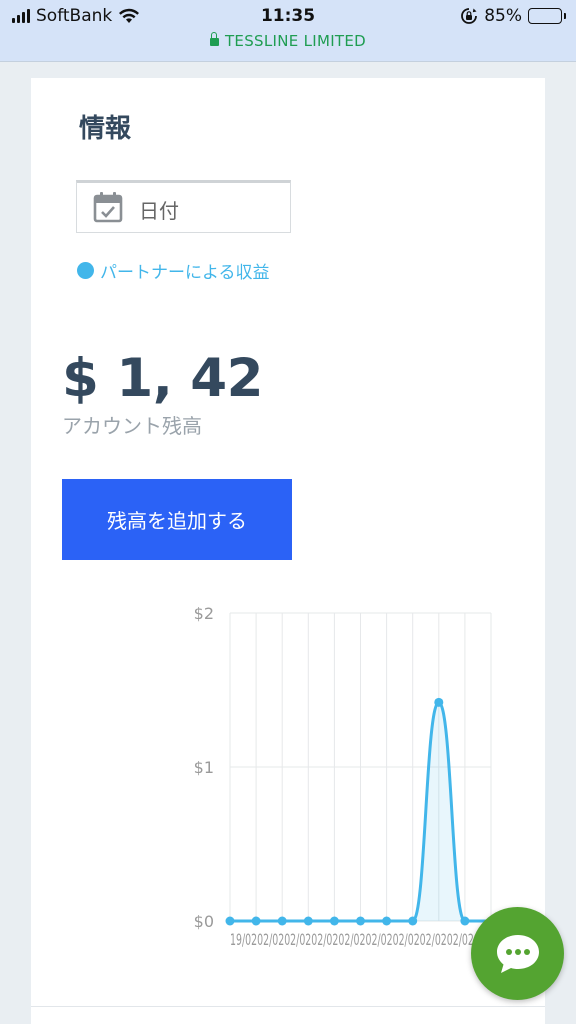  What do you see at coordinates (547, 16) in the screenshot?
I see `battery-icon` at bounding box center [547, 16].